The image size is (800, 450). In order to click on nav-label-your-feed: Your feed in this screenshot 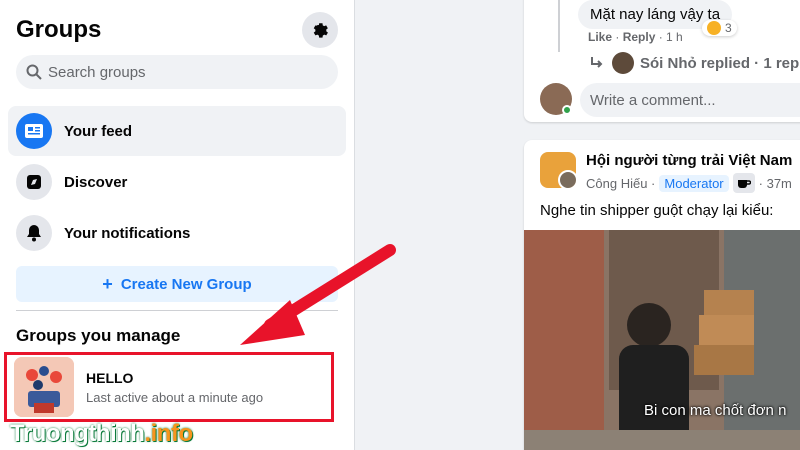, I will do `click(98, 131)`.